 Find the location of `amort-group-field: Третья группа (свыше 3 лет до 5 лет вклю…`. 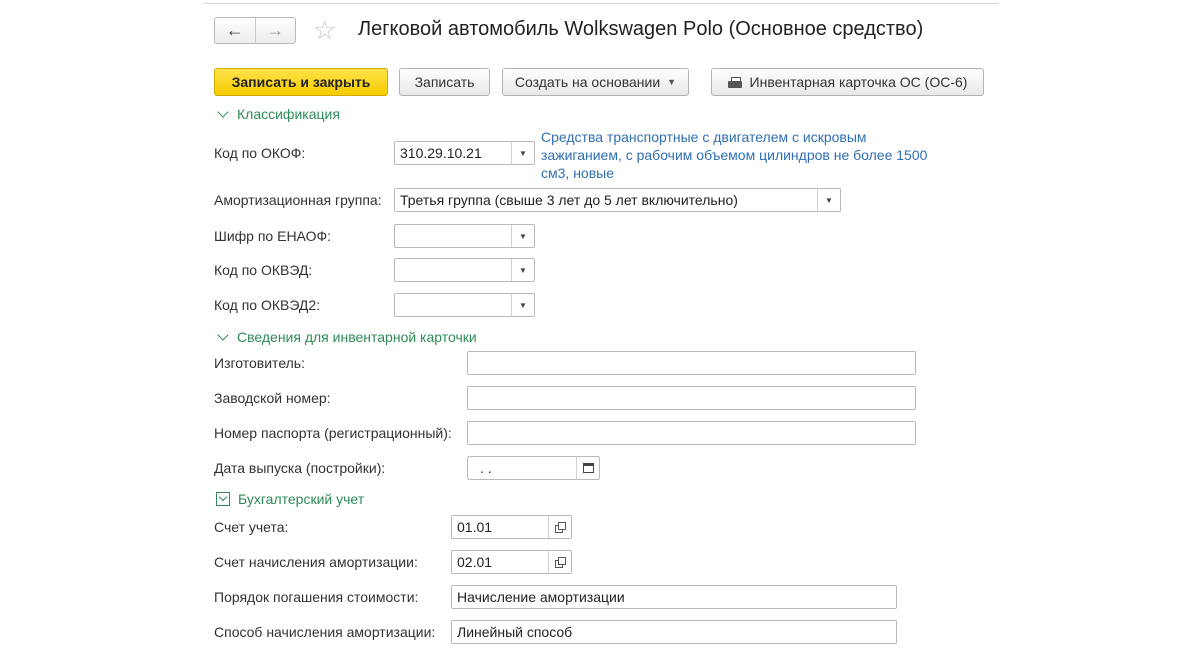

amort-group-field: Третья группа (свыше 3 лет до 5 лет вклю… is located at coordinates (617, 200).